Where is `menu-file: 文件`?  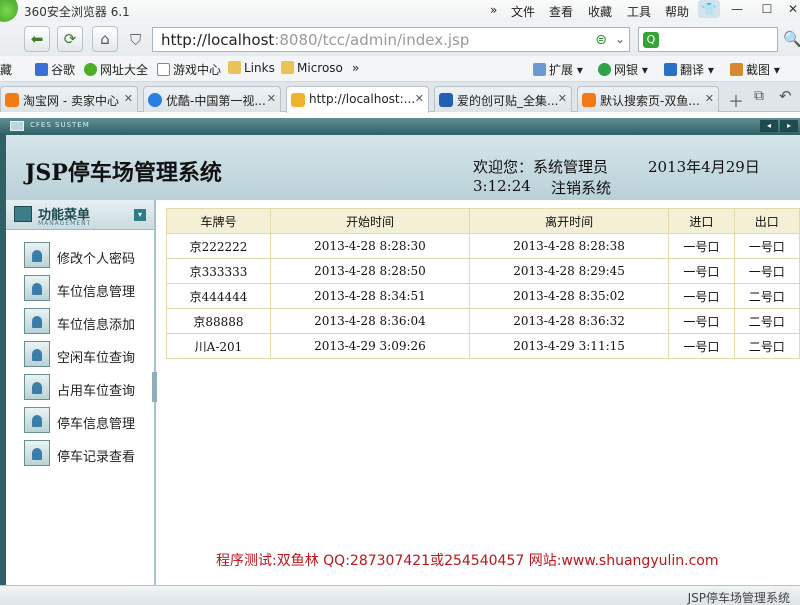 menu-file: 文件 is located at coordinates (523, 11).